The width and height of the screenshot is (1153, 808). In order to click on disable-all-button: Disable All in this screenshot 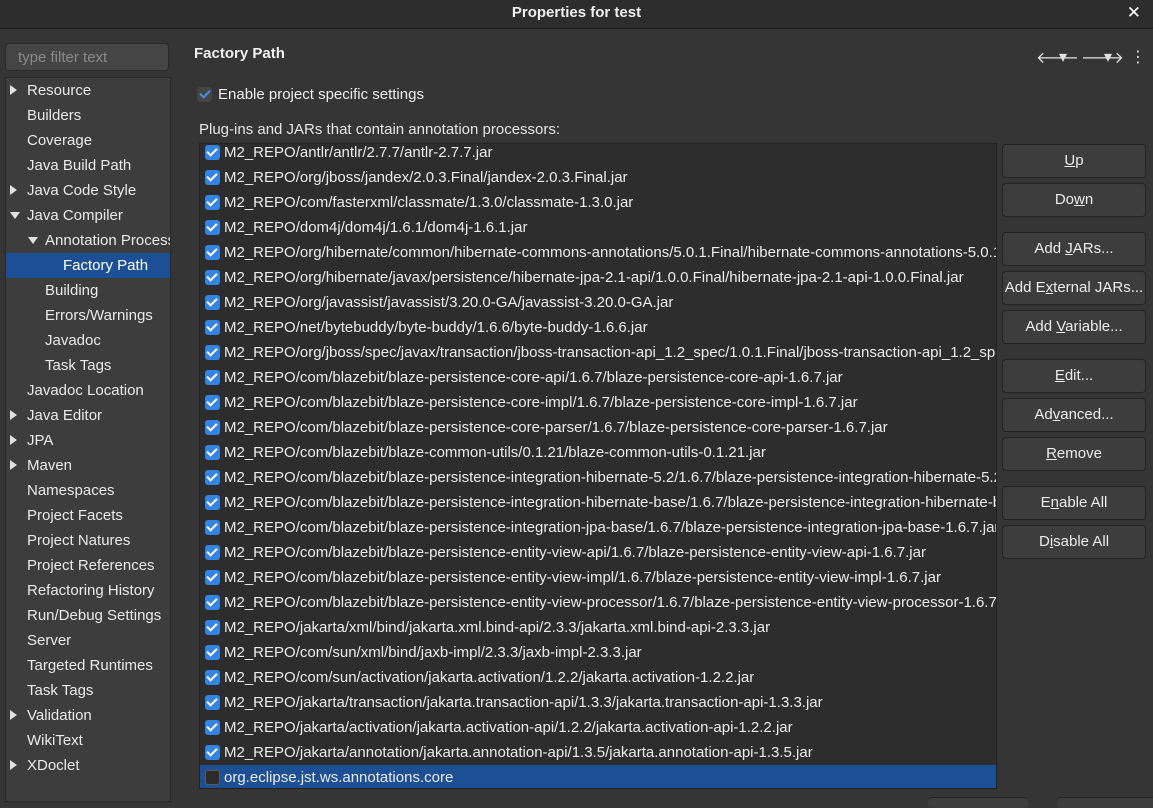, I will do `click(1074, 542)`.